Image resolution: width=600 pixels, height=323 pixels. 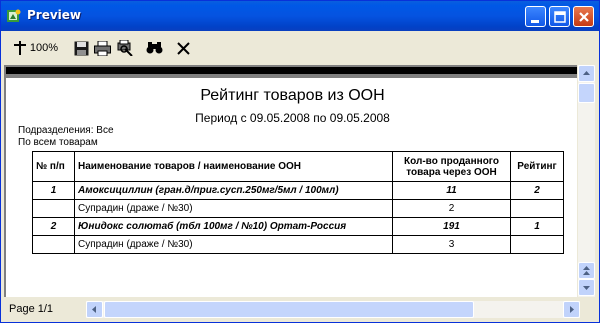 I want to click on row-num: 1, so click(x=53, y=190).